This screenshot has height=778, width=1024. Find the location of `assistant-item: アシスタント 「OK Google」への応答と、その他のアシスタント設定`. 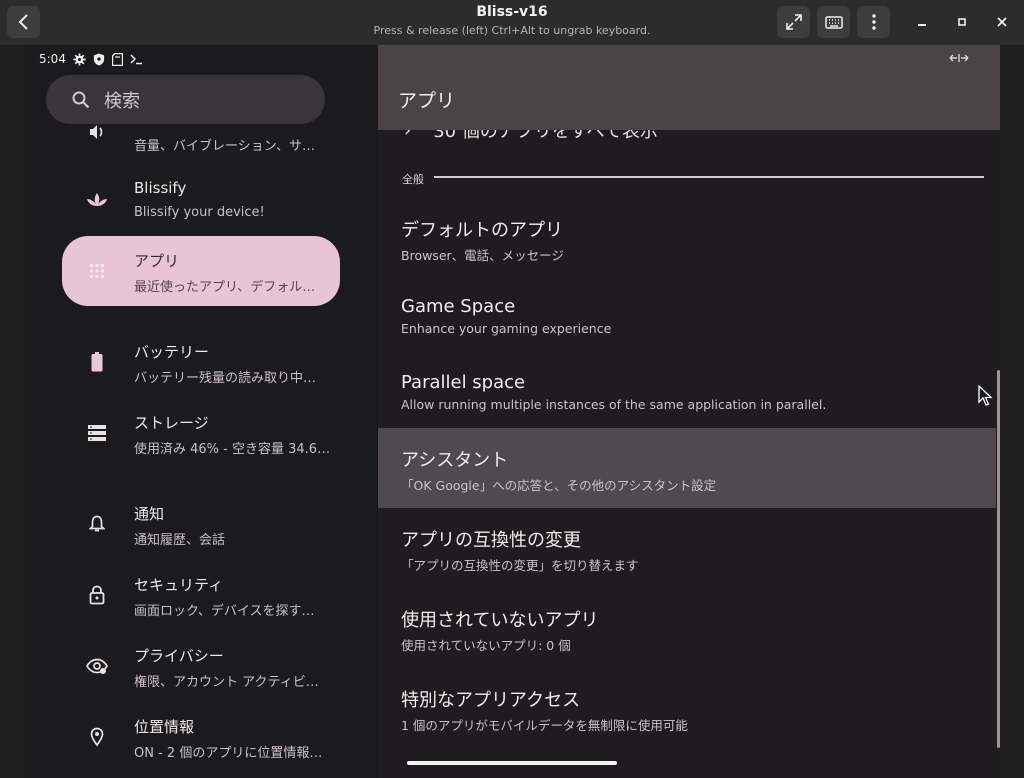

assistant-item: アシスタント 「OK Google」への応答と、その他のアシスタント設定 is located at coordinates (687, 468).